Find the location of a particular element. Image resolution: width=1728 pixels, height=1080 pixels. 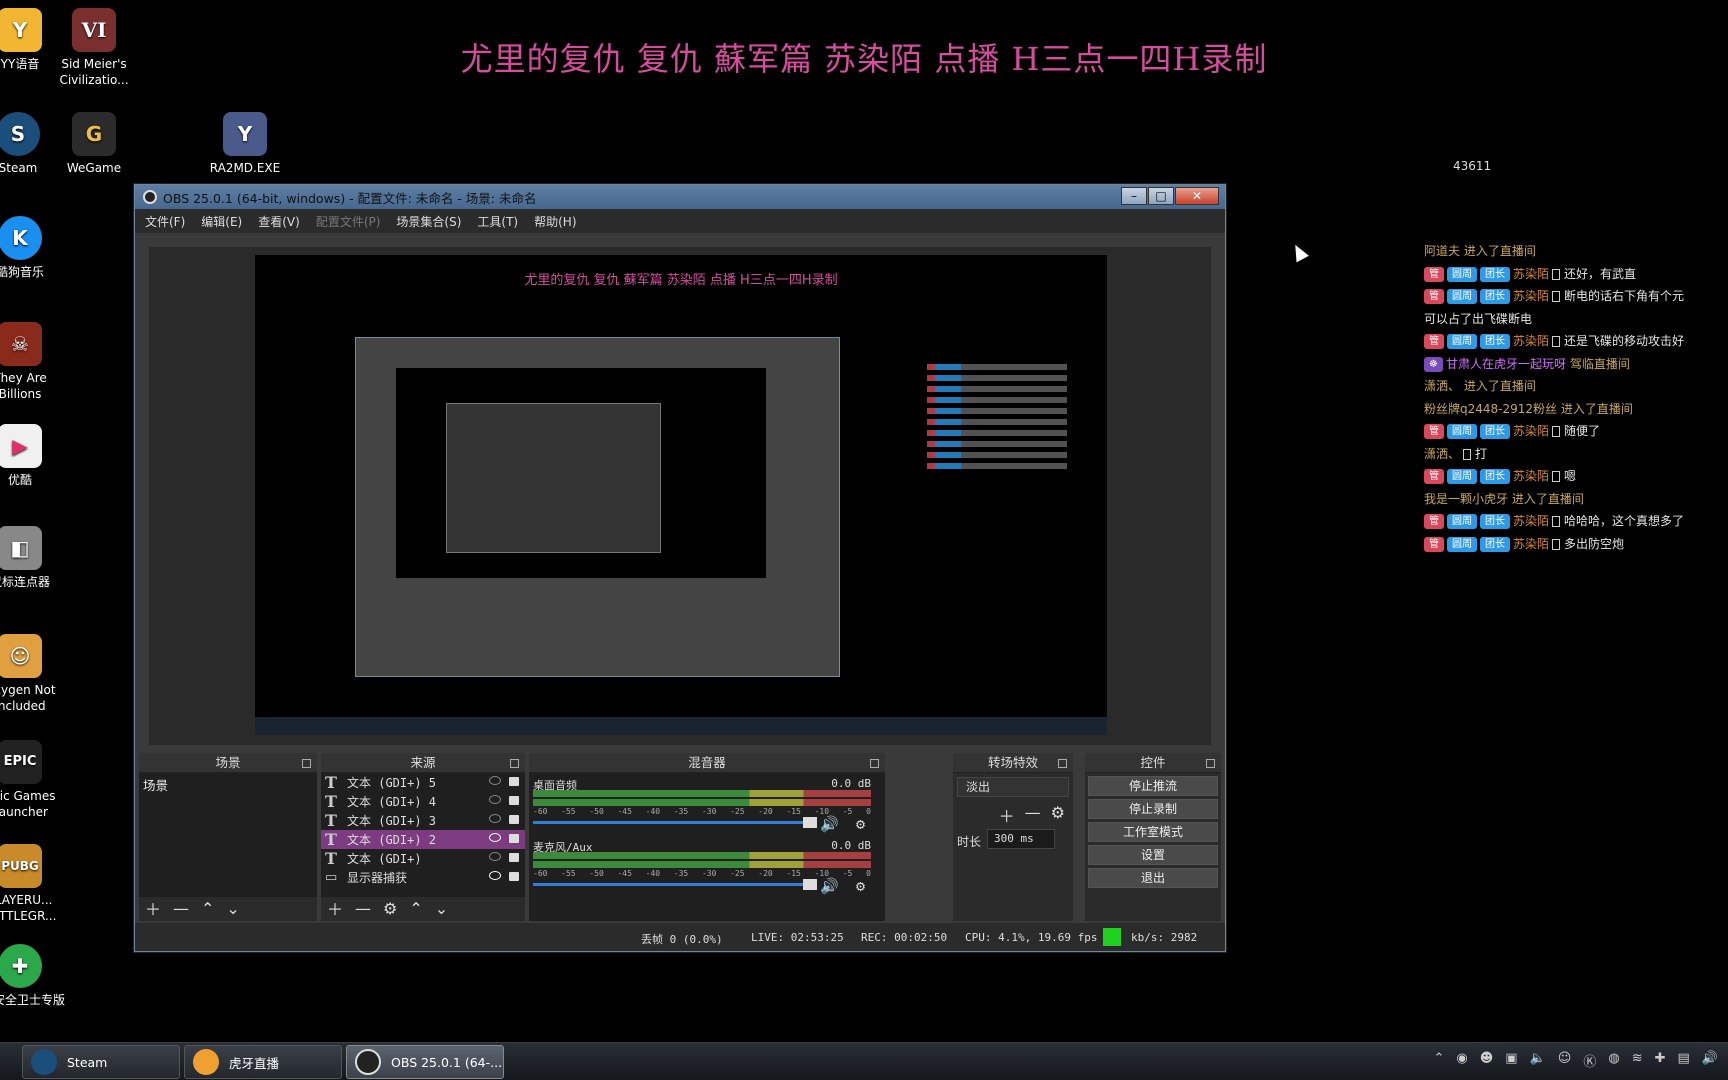

menu-help: 帮助(H) is located at coordinates (555, 221).